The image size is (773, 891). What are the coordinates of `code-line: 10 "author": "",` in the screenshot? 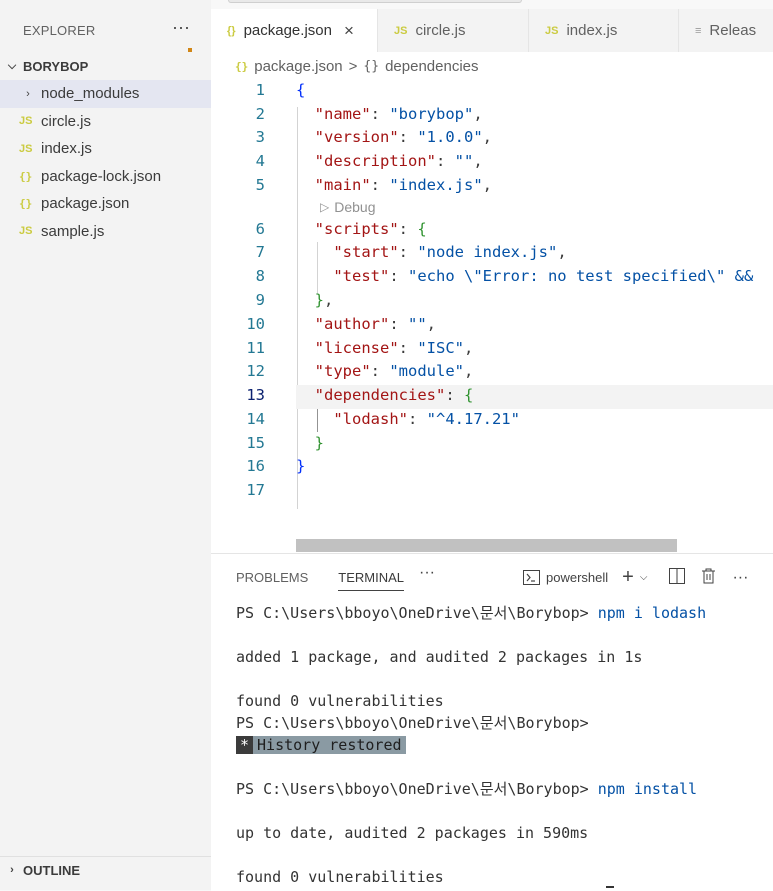 It's located at (492, 327).